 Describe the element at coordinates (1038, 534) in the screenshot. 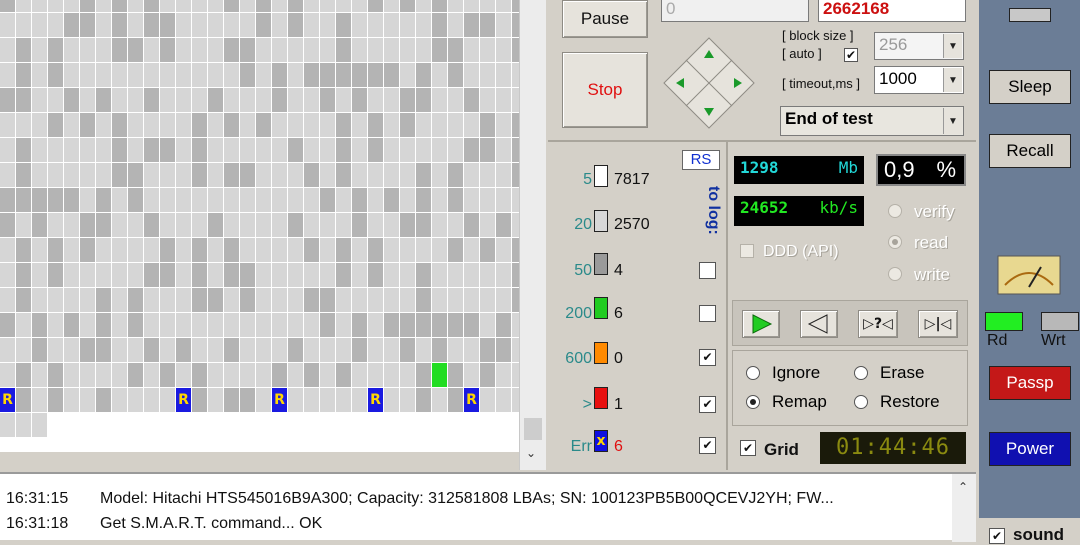

I see `sound-label: sound` at that location.